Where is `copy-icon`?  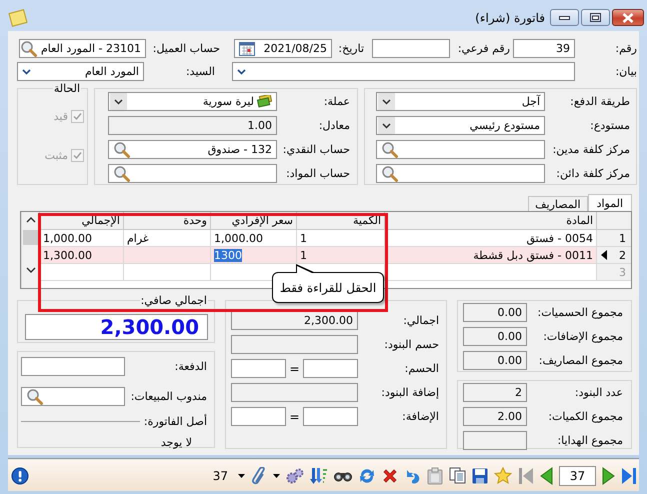
copy-icon is located at coordinates (457, 475).